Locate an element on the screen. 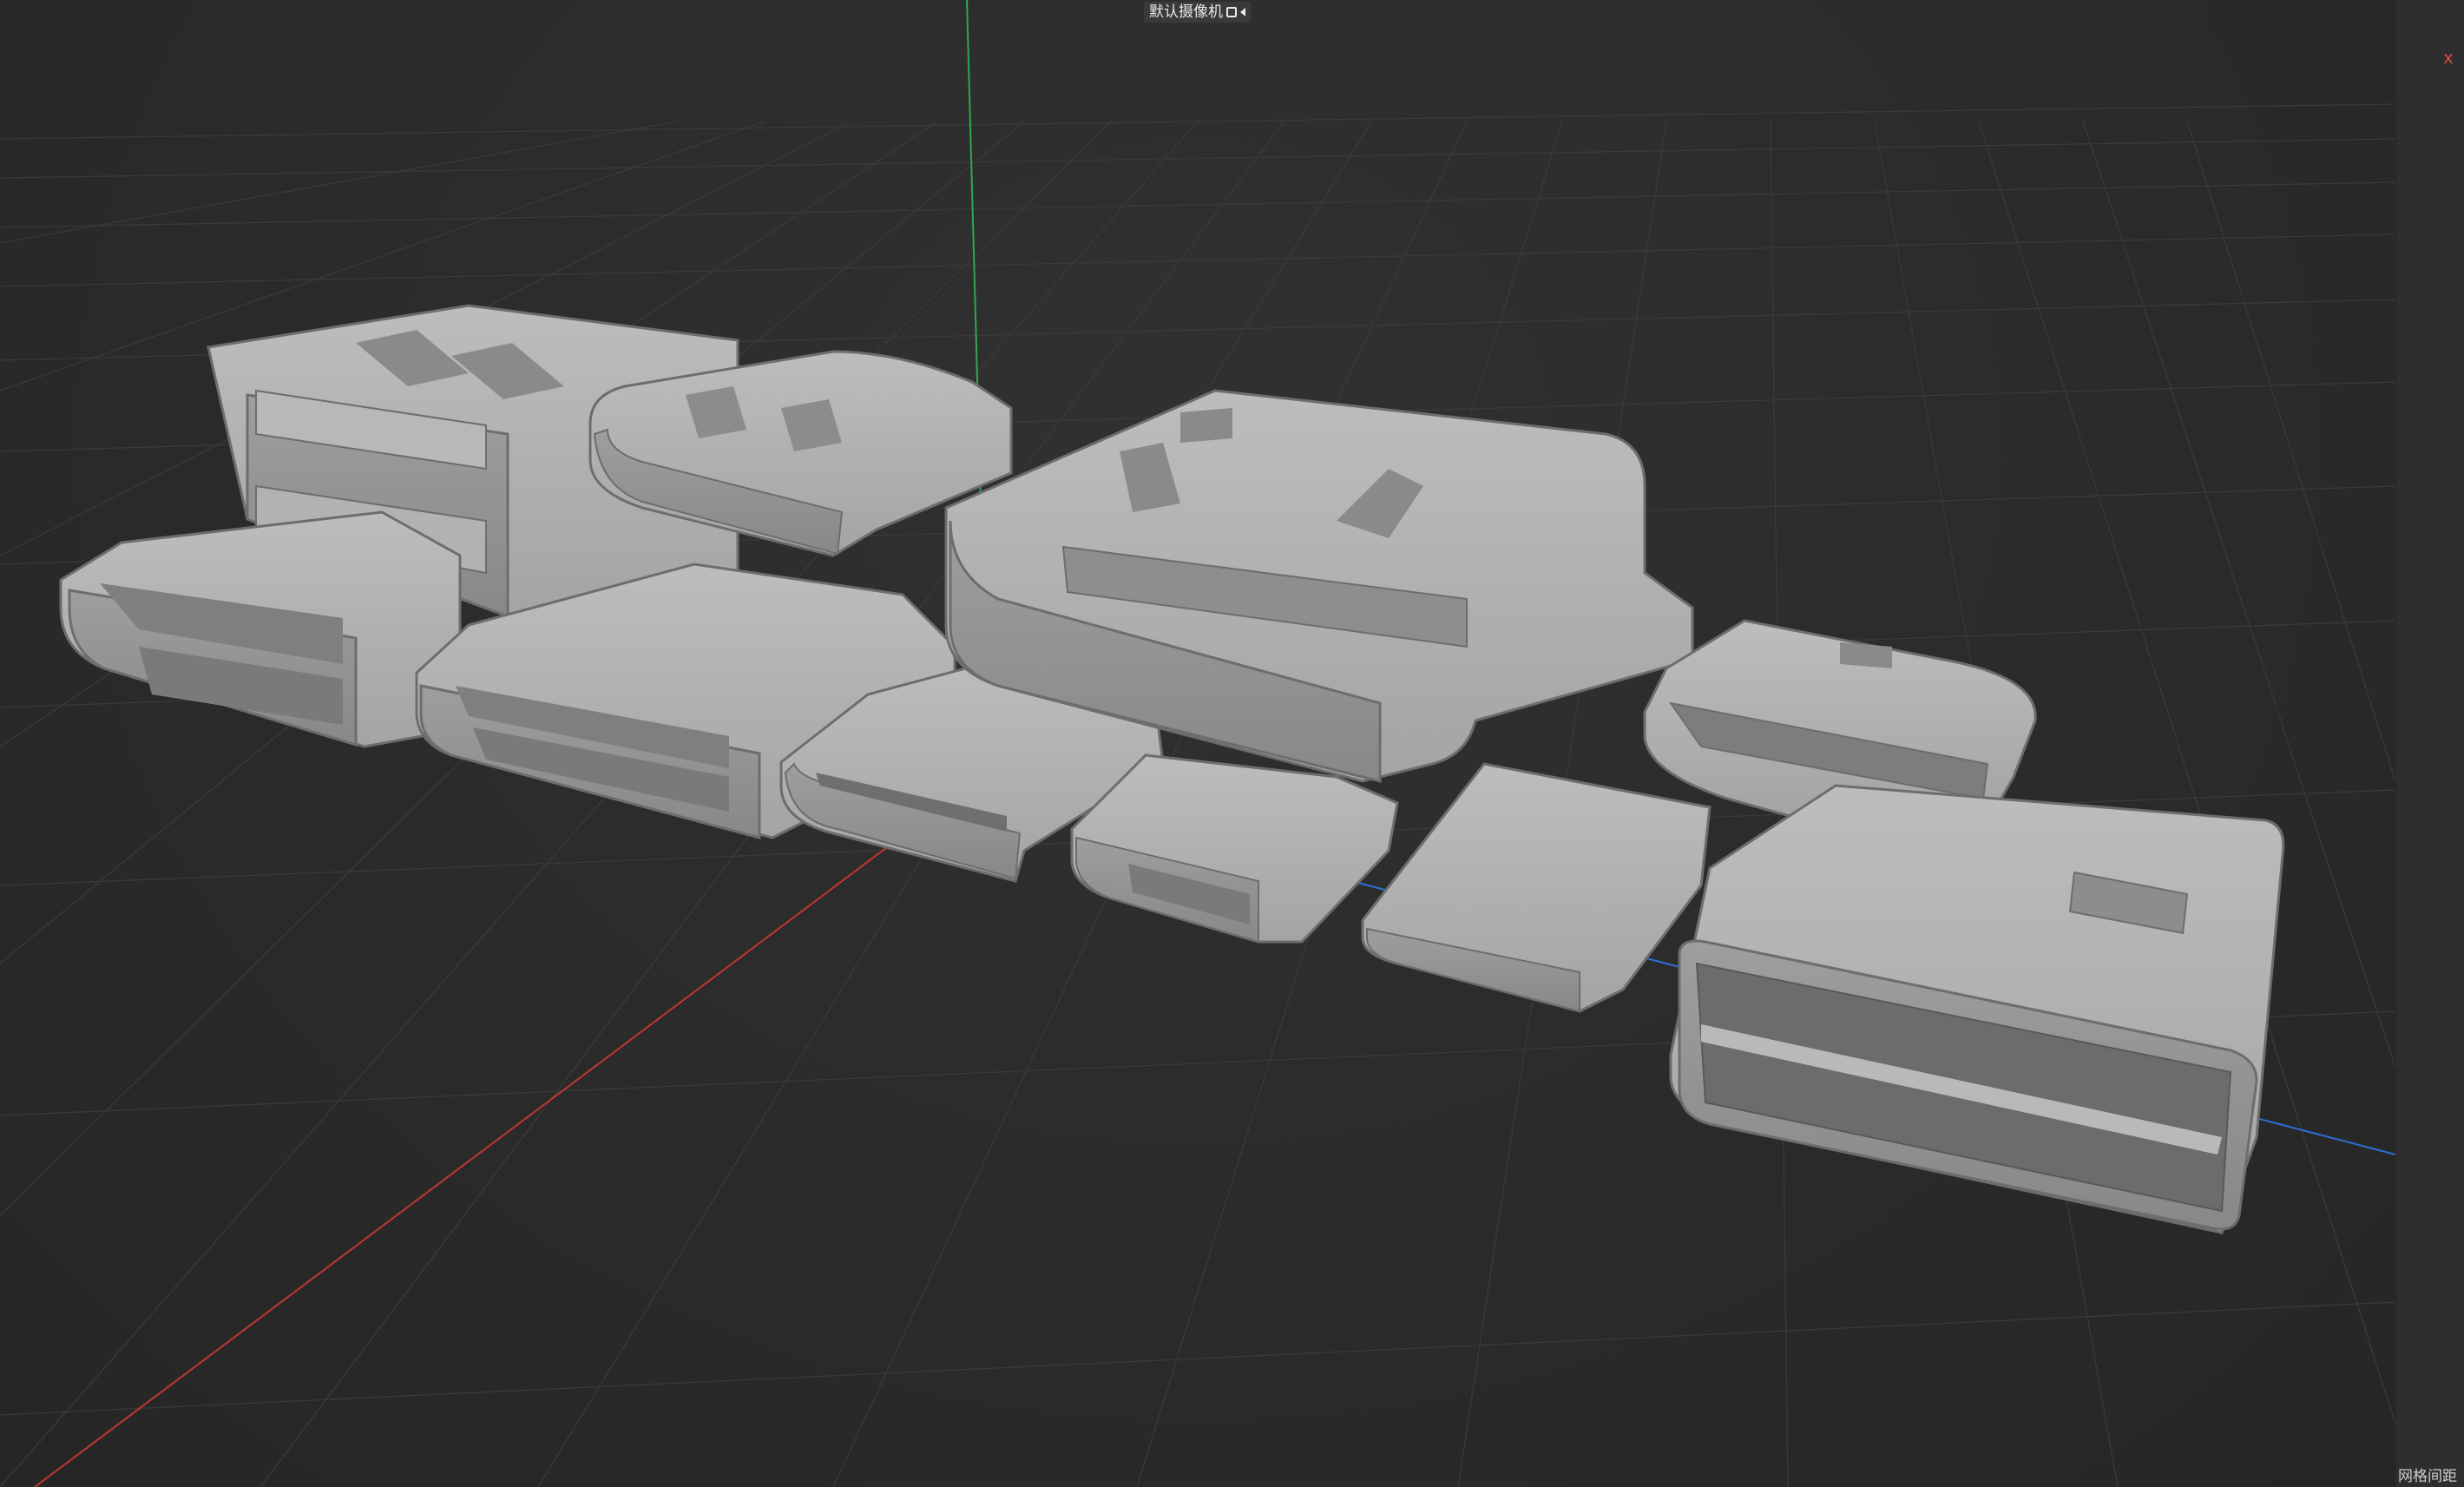  right-panel-strip is located at coordinates (2429, 743).